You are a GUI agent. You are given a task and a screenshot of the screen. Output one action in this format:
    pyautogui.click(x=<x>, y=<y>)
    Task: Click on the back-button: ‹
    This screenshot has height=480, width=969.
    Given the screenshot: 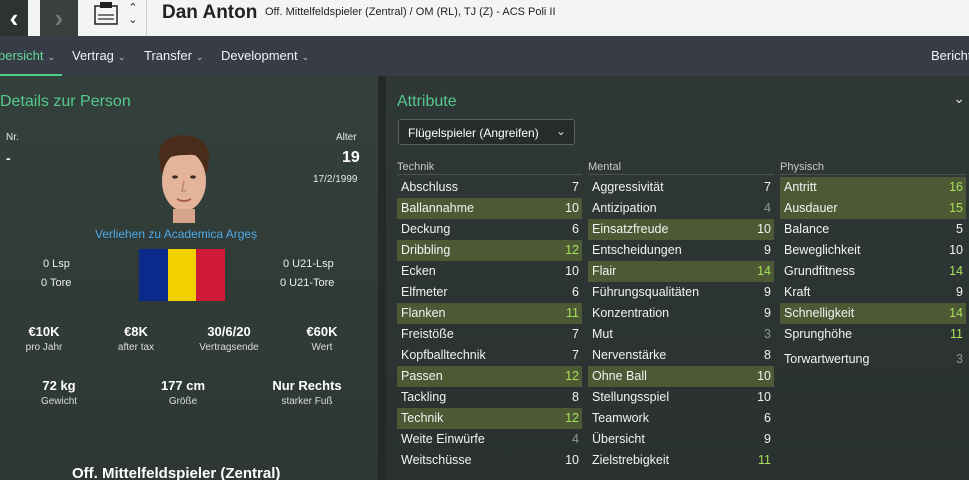 What is the action you would take?
    pyautogui.click(x=14, y=18)
    